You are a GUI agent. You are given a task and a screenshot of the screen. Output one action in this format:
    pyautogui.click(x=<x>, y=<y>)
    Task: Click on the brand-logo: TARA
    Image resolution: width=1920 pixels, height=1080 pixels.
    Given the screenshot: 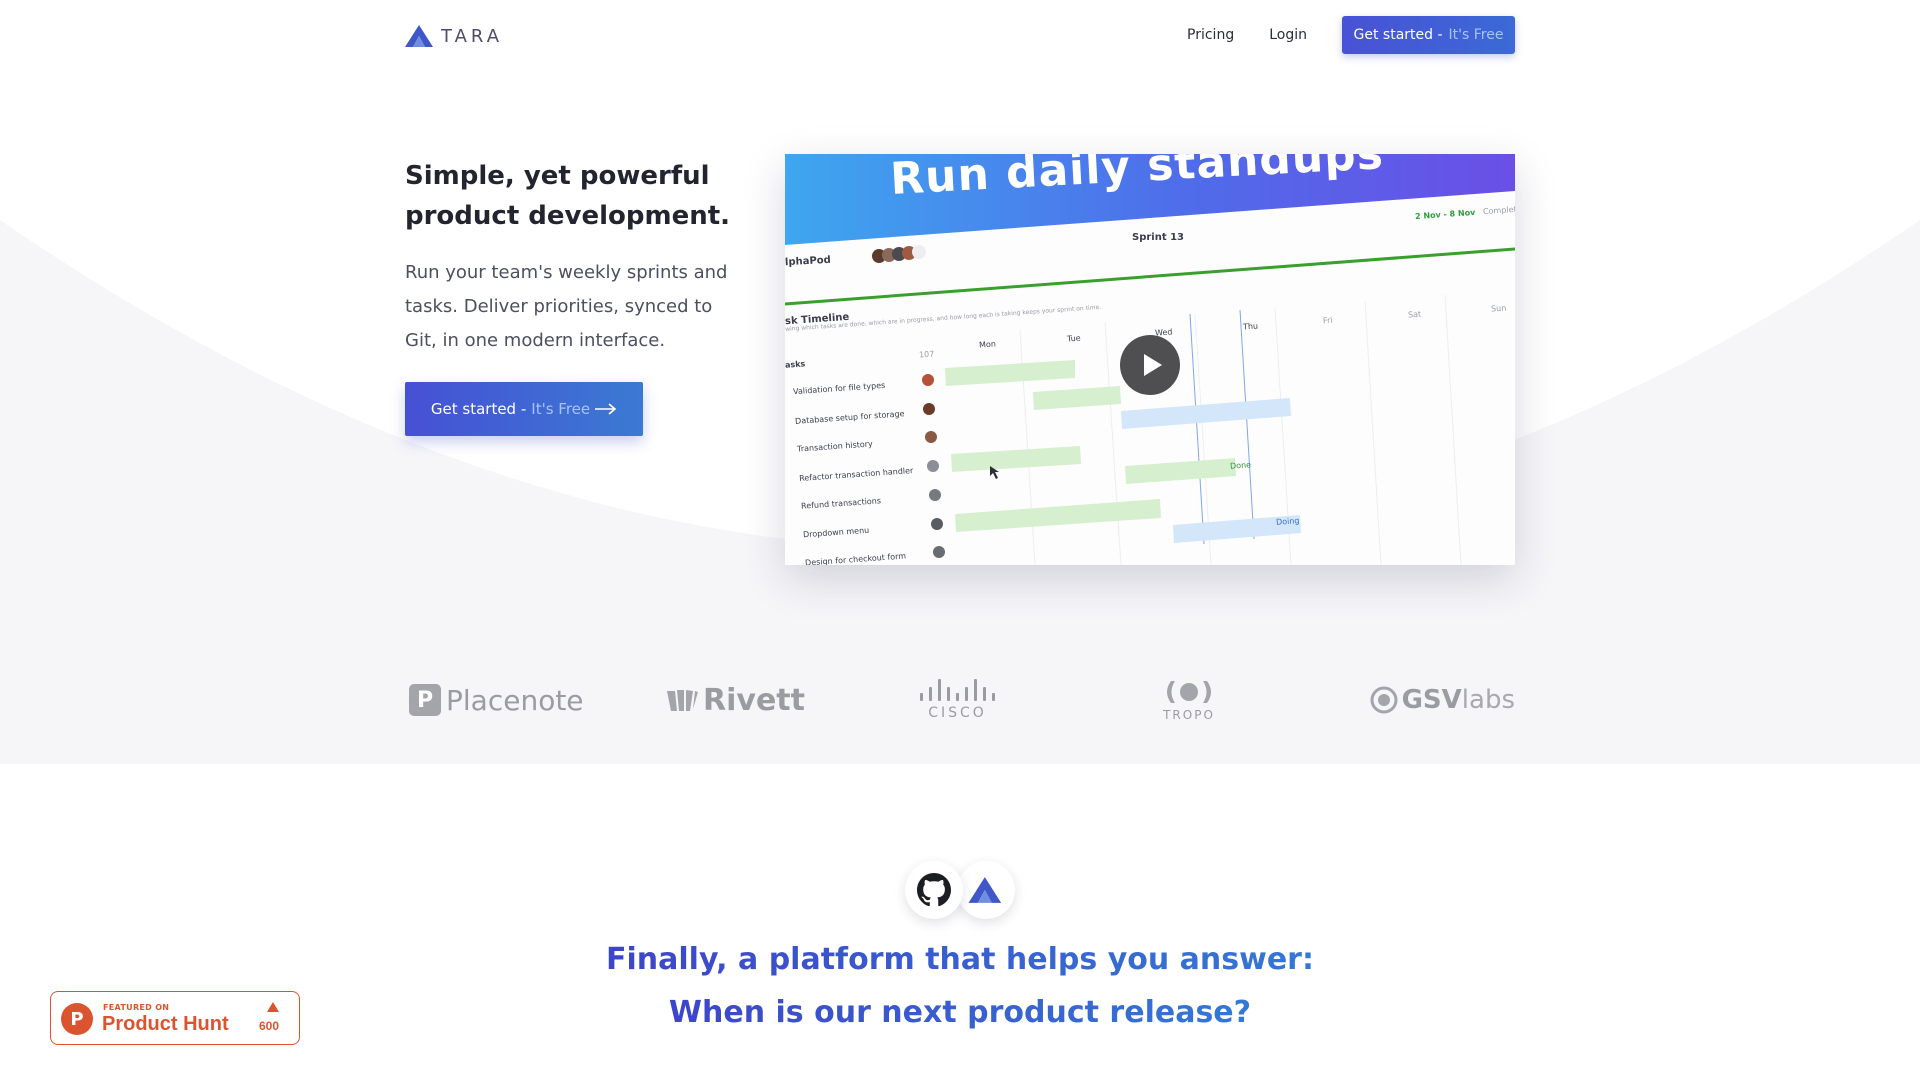 What is the action you would take?
    pyautogui.click(x=454, y=36)
    